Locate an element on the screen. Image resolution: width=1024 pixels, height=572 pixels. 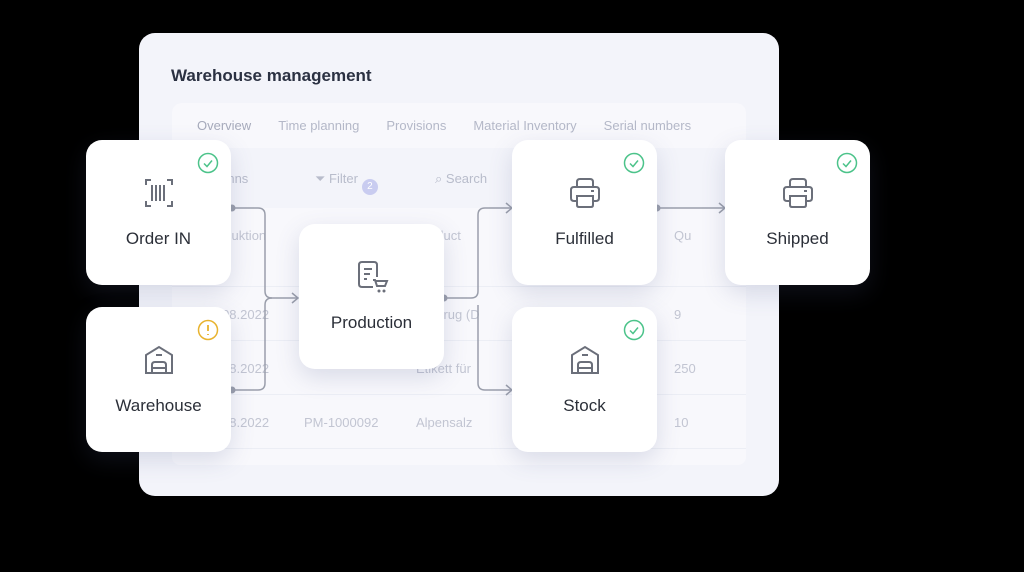
flow-card-warehouse: Warehouse is located at coordinates (158, 379).